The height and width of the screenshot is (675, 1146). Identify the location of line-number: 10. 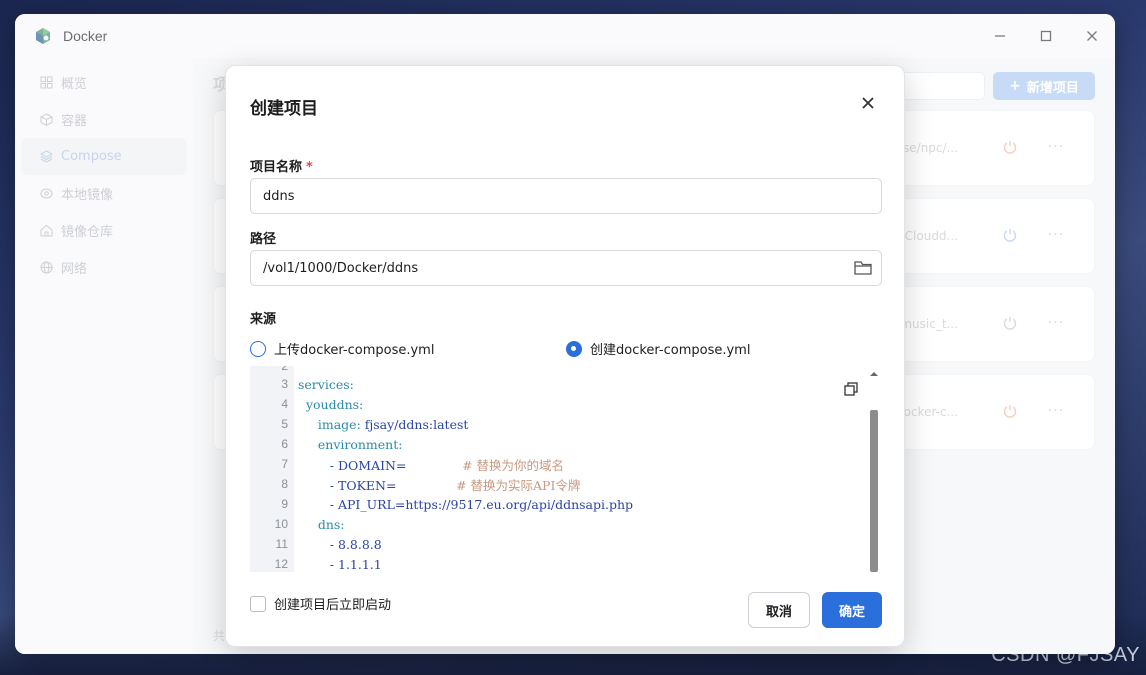
(281, 524).